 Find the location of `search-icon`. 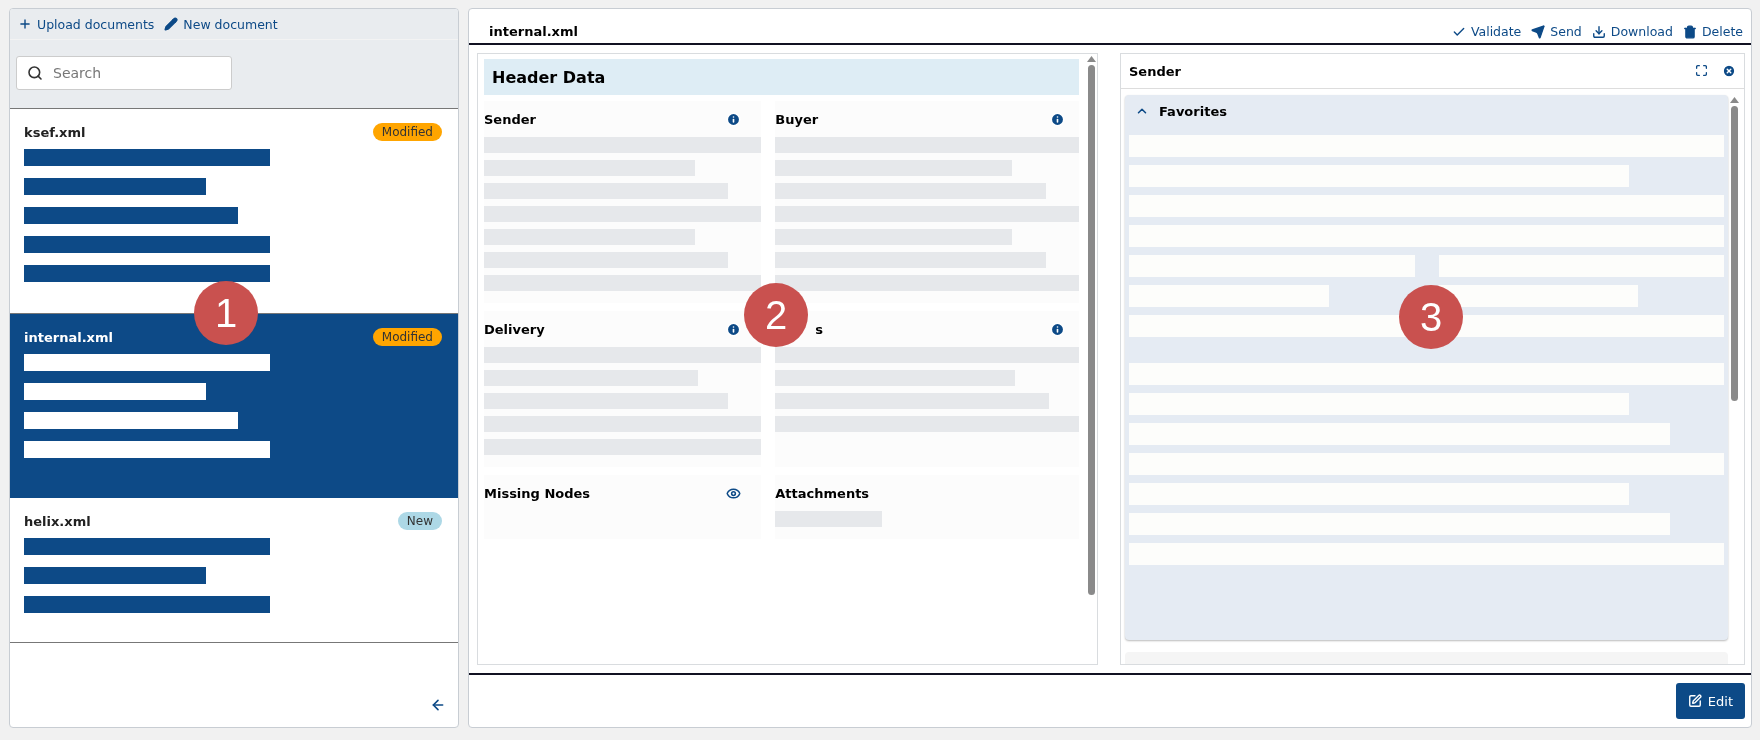

search-icon is located at coordinates (35, 73).